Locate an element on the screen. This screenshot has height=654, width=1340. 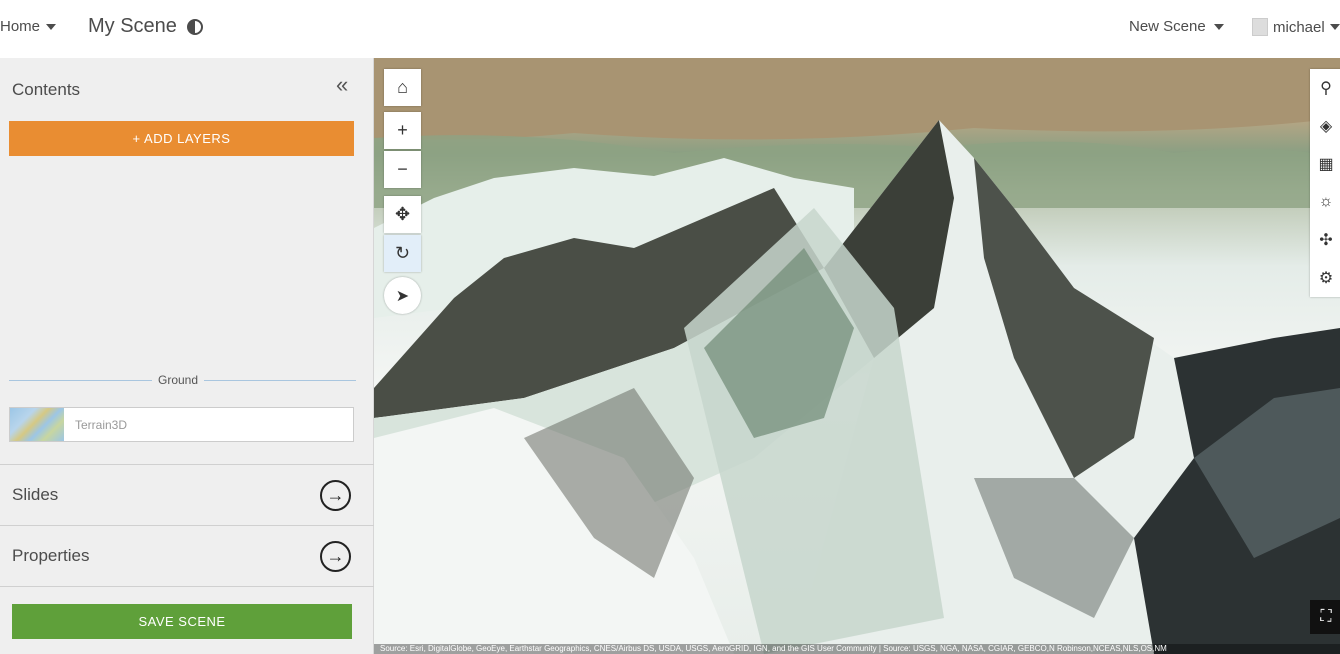
home-menu-label: Home is located at coordinates (20, 26).